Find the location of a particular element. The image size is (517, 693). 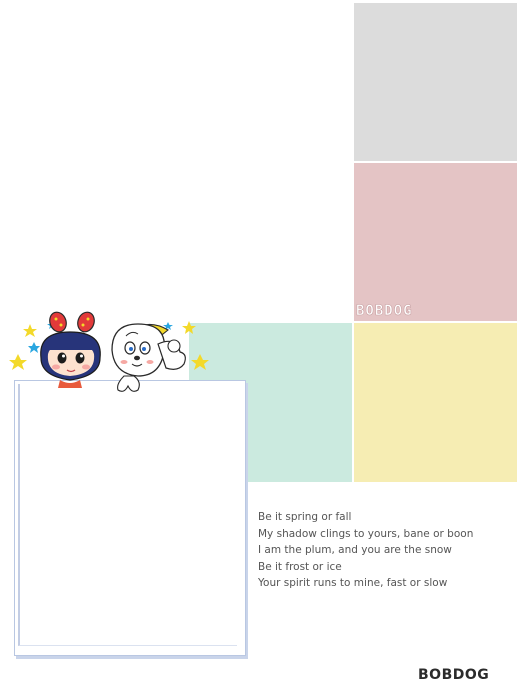

pixel-logo: BOBDOG is located at coordinates (384, 311).